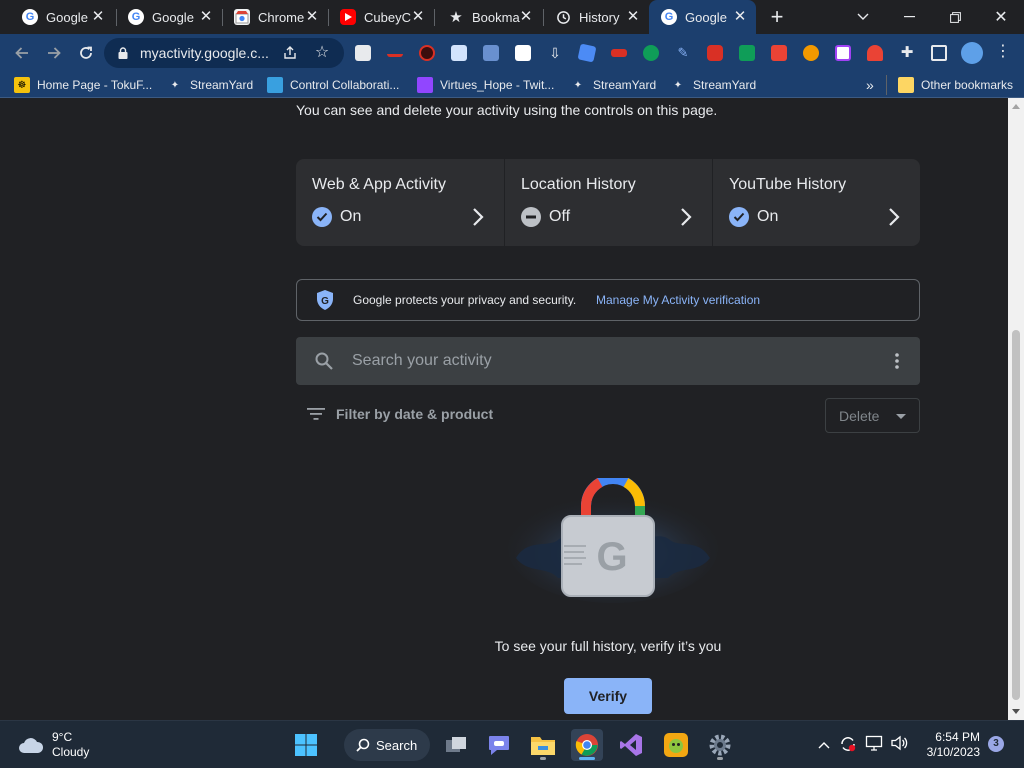 Image resolution: width=1024 pixels, height=768 pixels. I want to click on start-button, so click(306, 745).